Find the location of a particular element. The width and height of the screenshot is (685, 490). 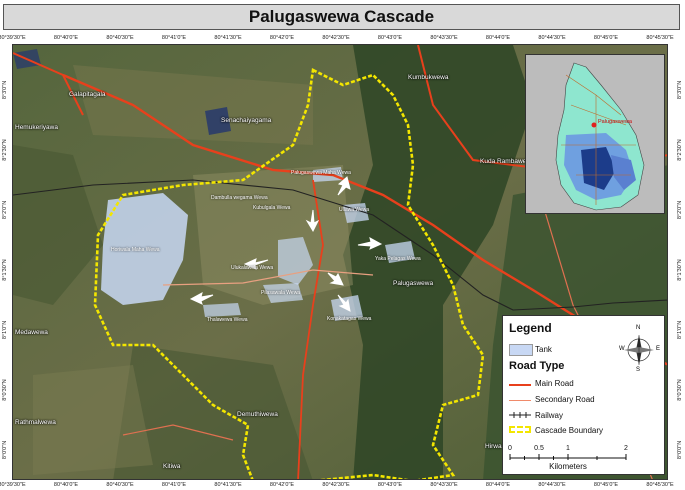

tank-label-palugaswewa-maha: Palugaswewa Maha Wewa is located at coordinates (321, 173).